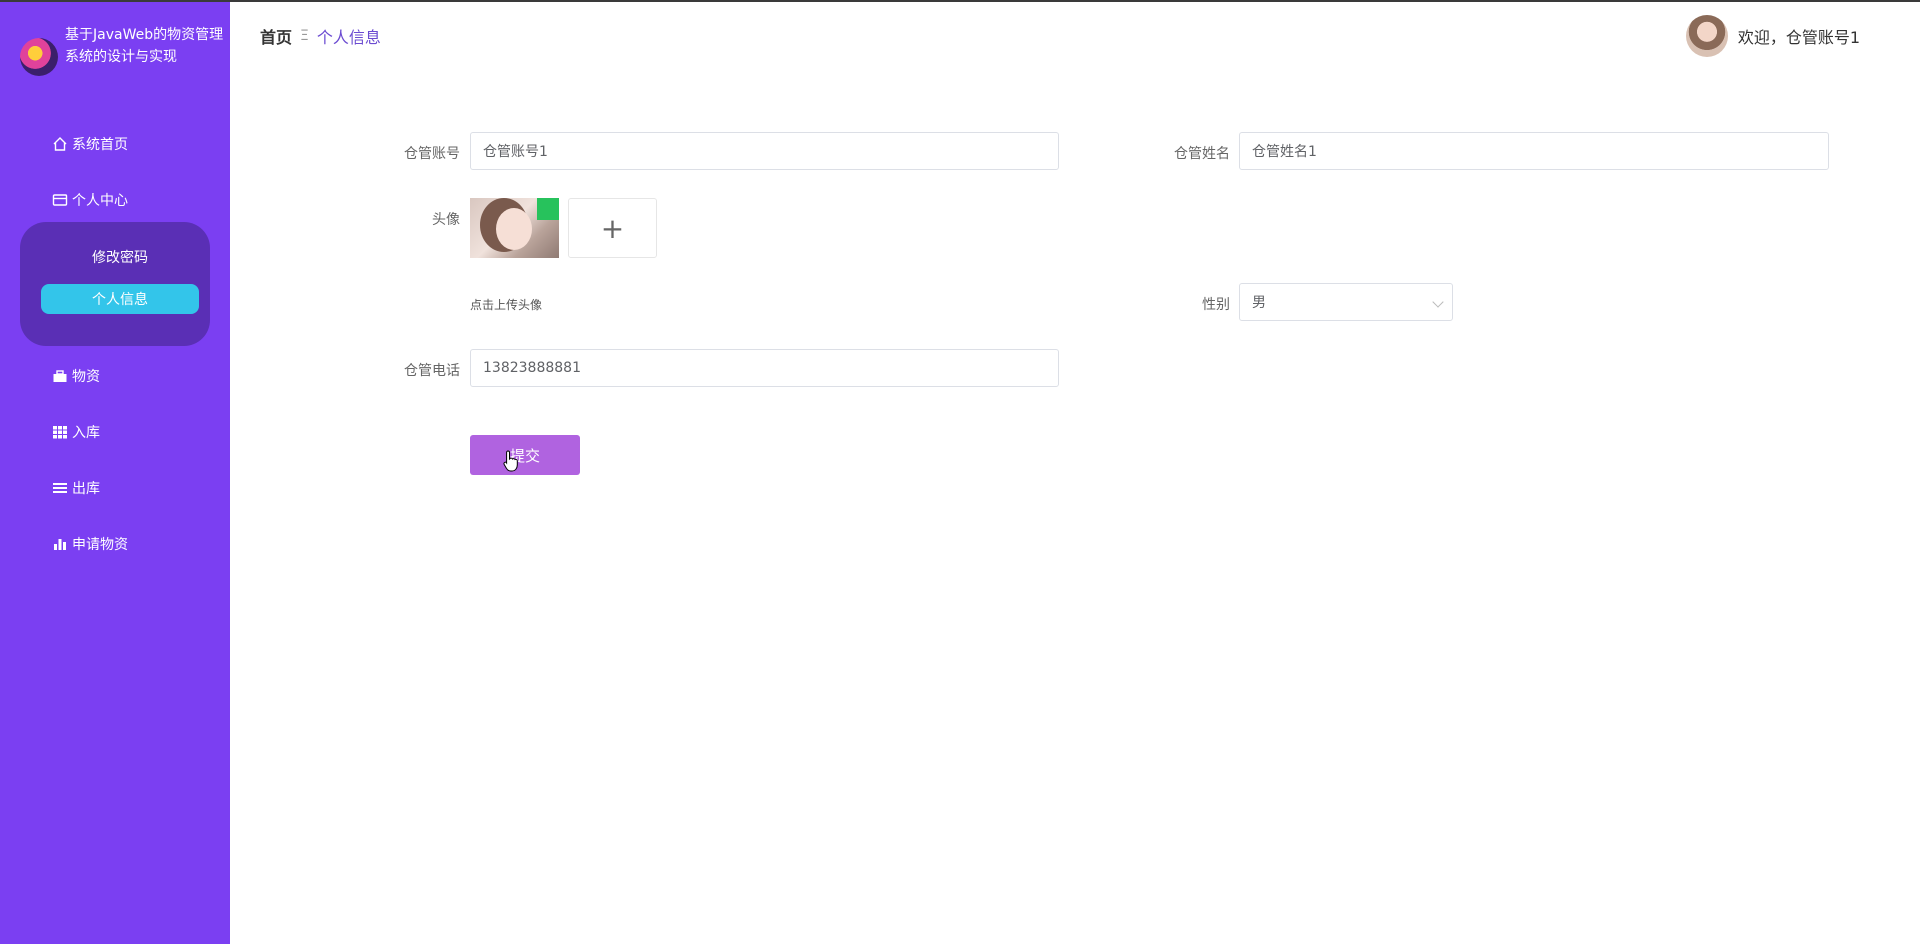 Image resolution: width=1920 pixels, height=944 pixels. I want to click on user-area: 欢迎，仓管账号1, so click(1772, 36).